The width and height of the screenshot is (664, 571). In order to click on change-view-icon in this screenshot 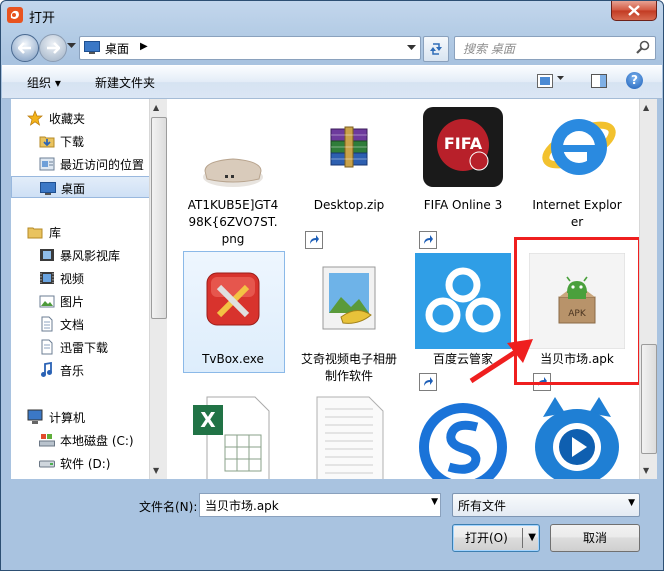, I will do `click(545, 81)`.